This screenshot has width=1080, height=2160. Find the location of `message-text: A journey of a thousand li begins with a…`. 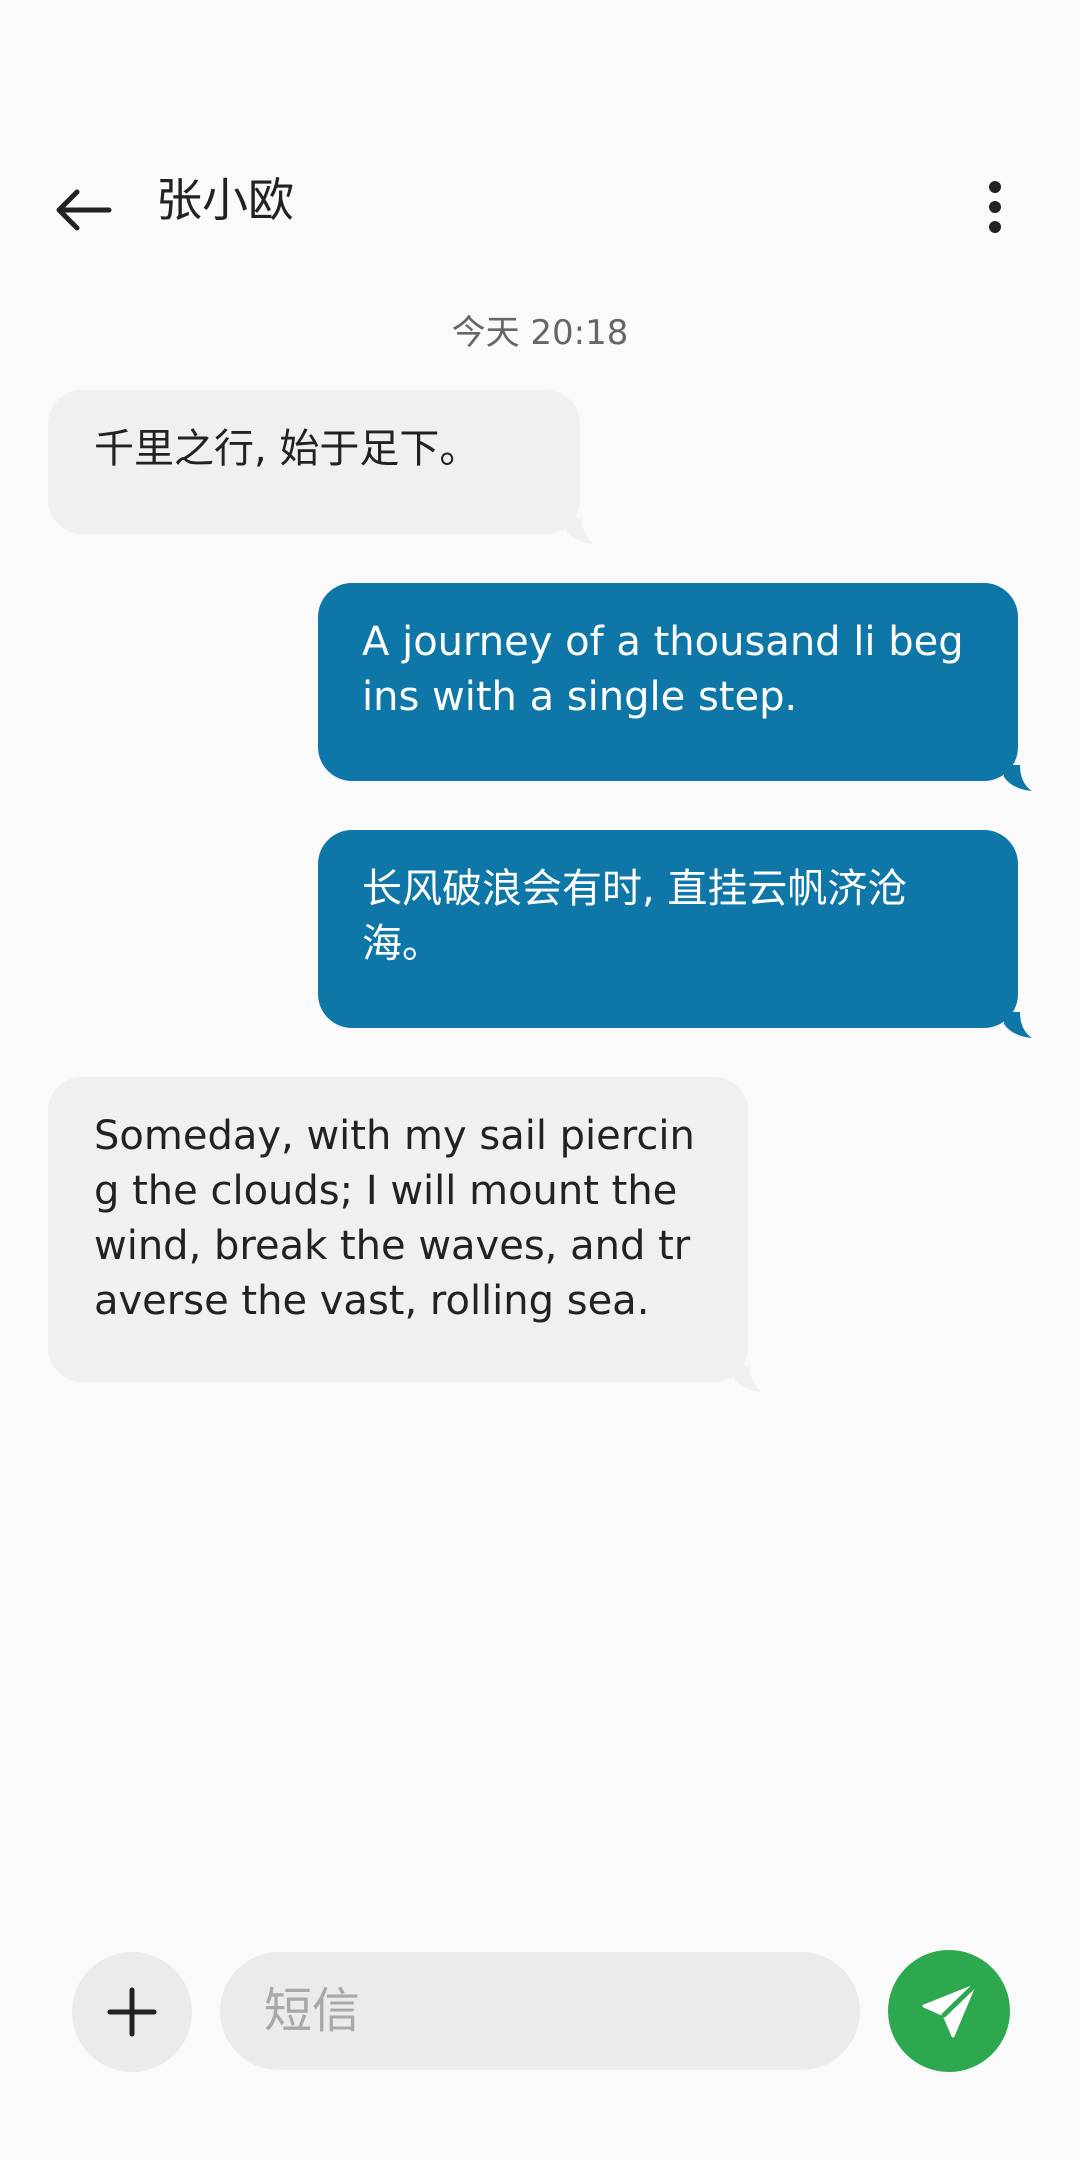

message-text: A journey of a thousand li begins with a… is located at coordinates (663, 669).